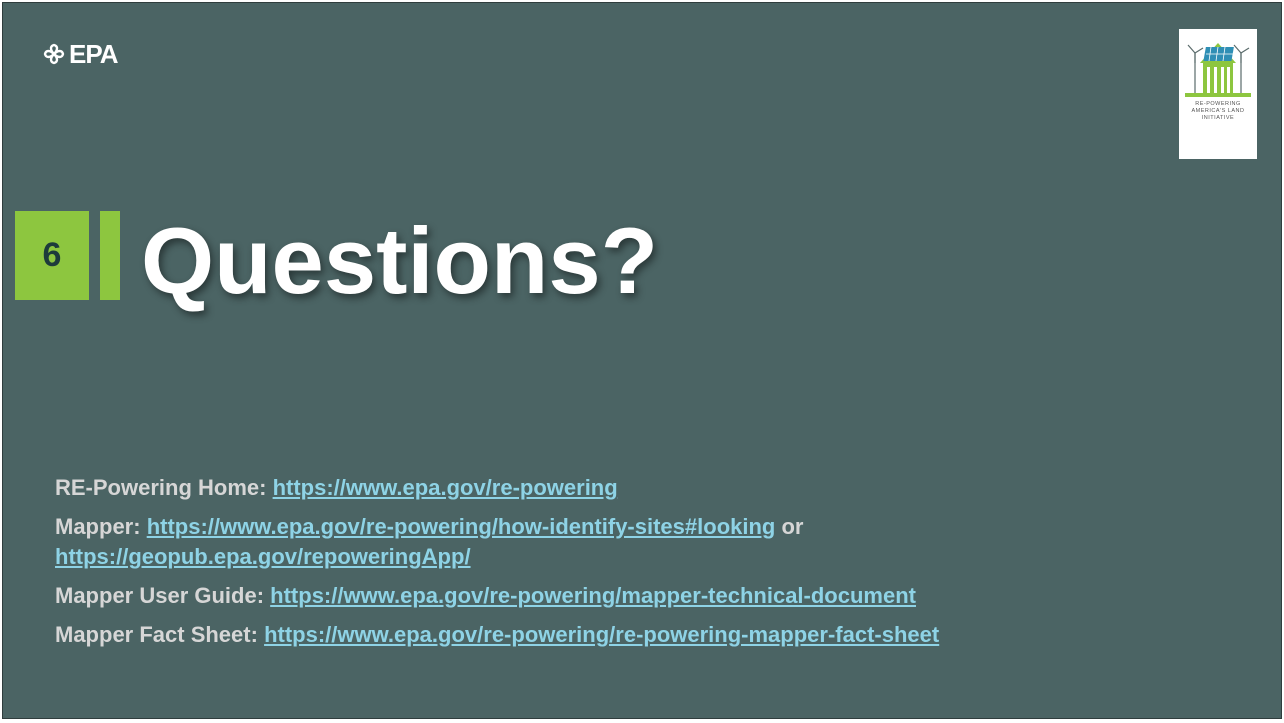 This screenshot has width=1284, height=723. What do you see at coordinates (263, 556) in the screenshot?
I see `resource-link-mapper-app: https://geopub.epa.gov/repoweringApp/` at bounding box center [263, 556].